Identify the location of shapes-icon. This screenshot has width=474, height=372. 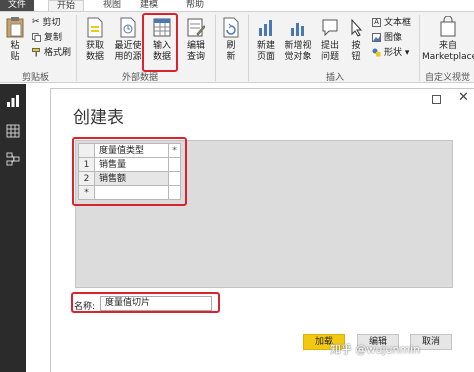
(376, 52).